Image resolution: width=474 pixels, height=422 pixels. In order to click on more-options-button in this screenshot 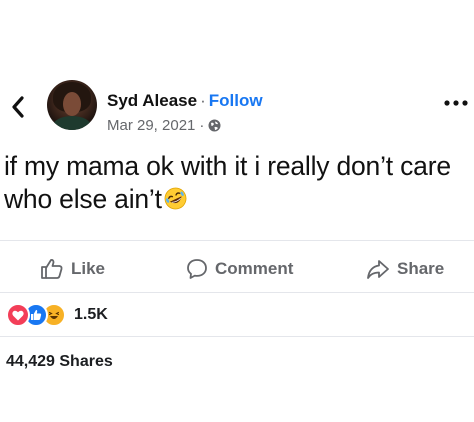, I will do `click(456, 103)`.